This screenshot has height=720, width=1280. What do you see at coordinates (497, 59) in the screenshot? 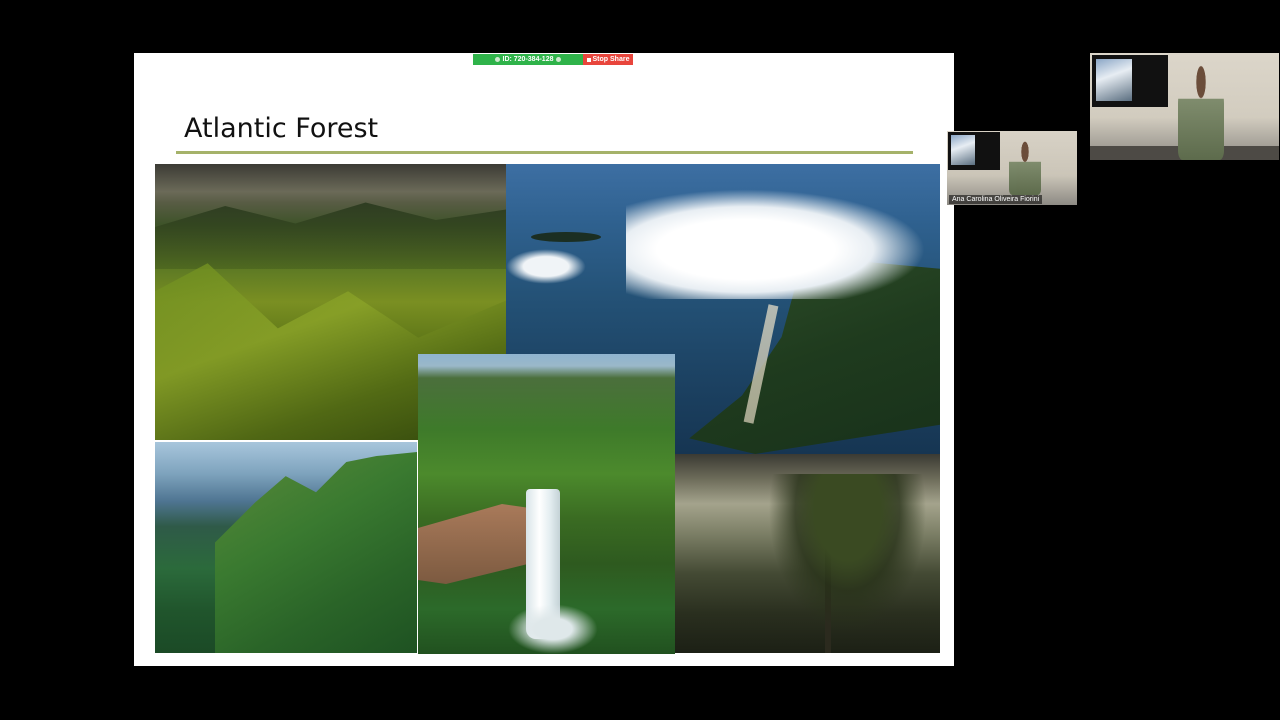
I see `share-status-icon` at bounding box center [497, 59].